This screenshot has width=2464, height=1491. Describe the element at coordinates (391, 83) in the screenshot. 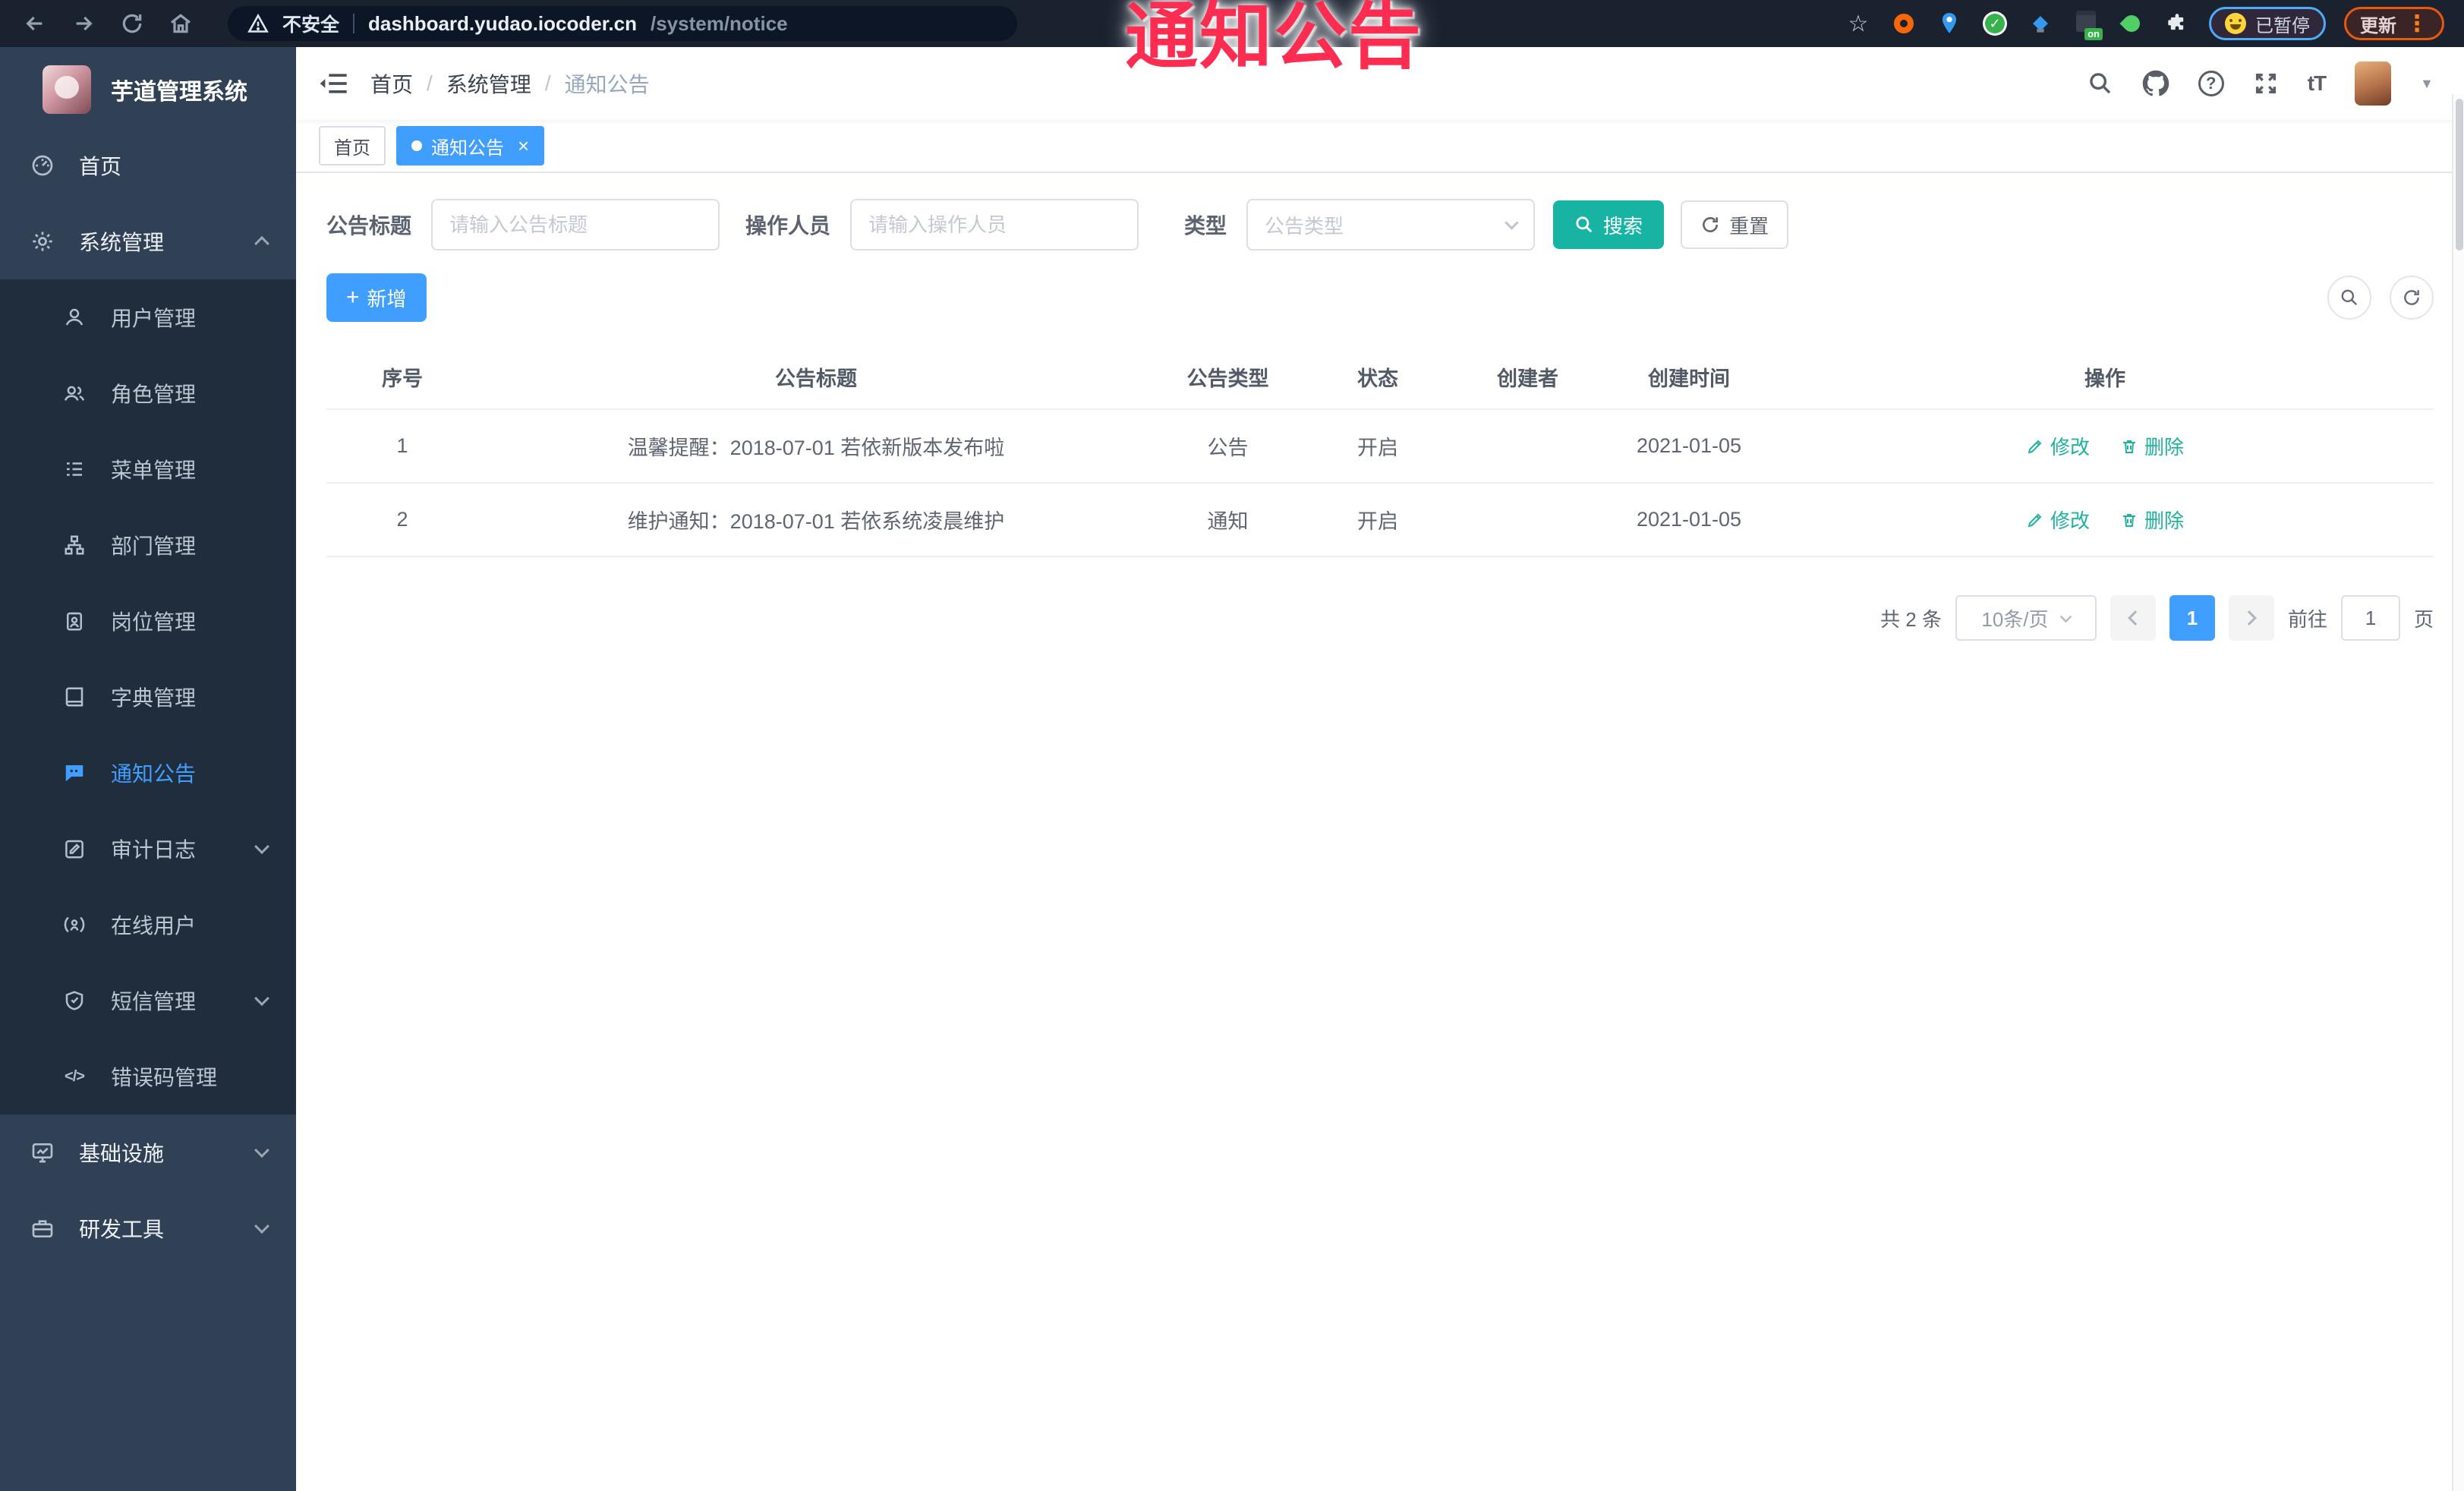

I see `breadcrumb-home: 首页` at that location.